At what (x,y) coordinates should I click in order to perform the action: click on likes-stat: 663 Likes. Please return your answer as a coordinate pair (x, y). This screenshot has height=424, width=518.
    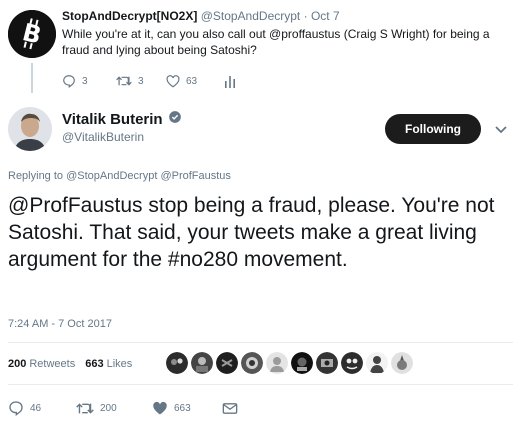
    Looking at the image, I should click on (108, 364).